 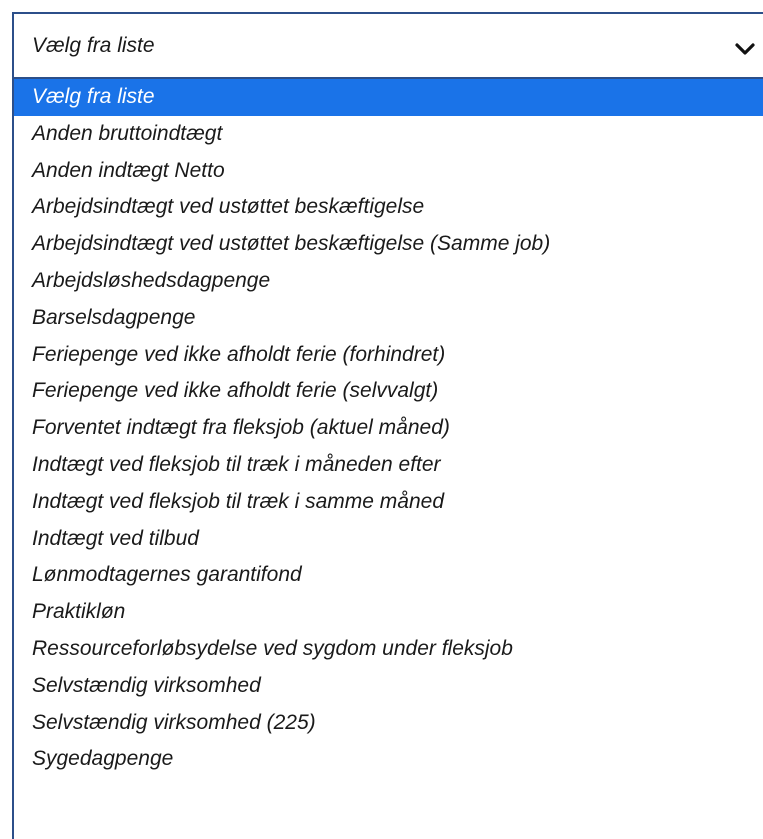 I want to click on dropdown-option: Anden indtægt Netto, so click(x=388, y=171).